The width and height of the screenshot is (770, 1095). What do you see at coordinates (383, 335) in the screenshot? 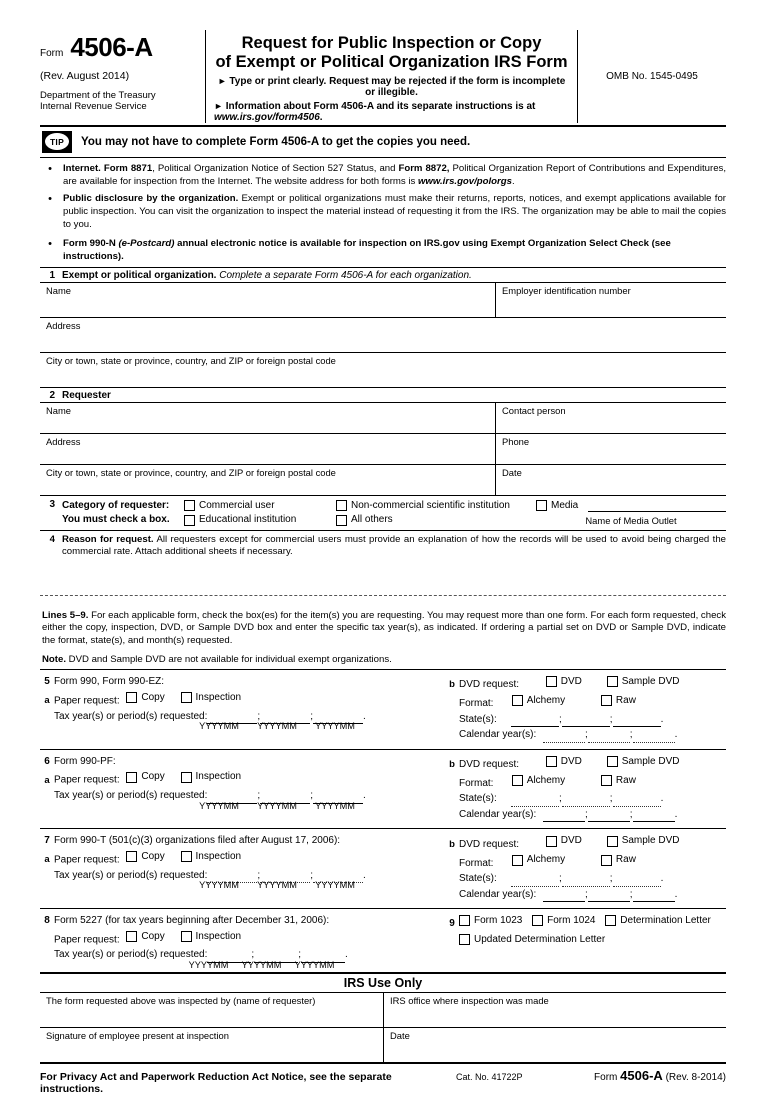
I see `org-address-field: Address` at bounding box center [383, 335].